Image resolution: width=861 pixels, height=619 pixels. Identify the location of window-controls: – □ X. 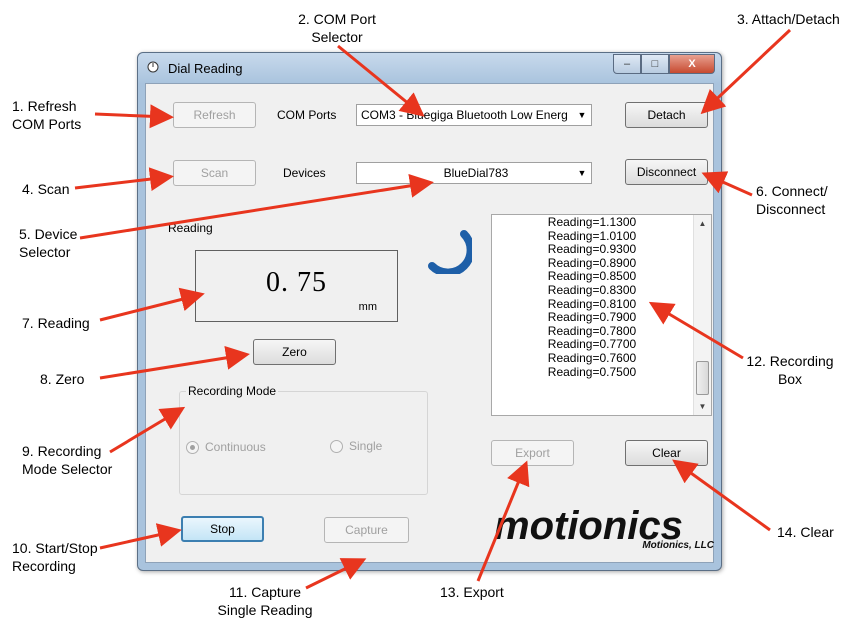
(664, 64).